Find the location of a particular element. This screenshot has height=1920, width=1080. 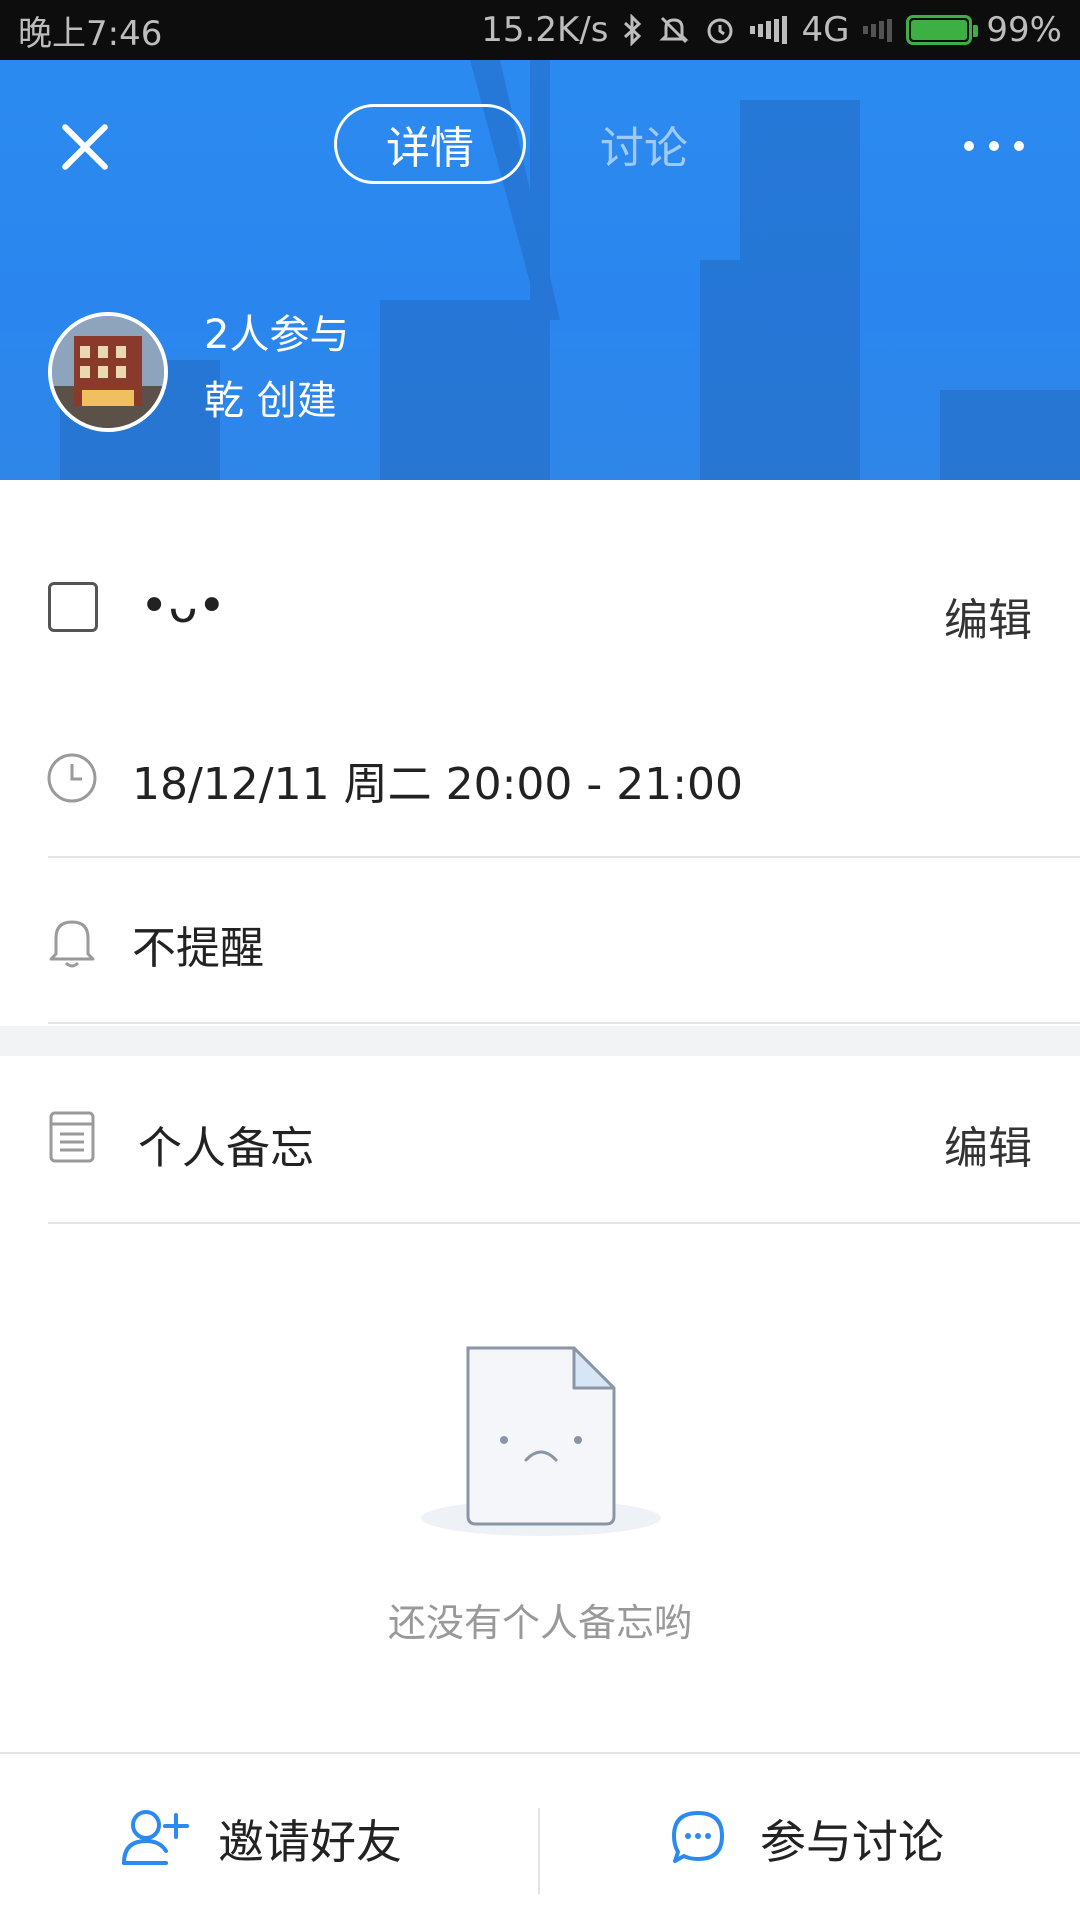

status-indicators: 15.2K/s 4G 99% is located at coordinates (771, 30).